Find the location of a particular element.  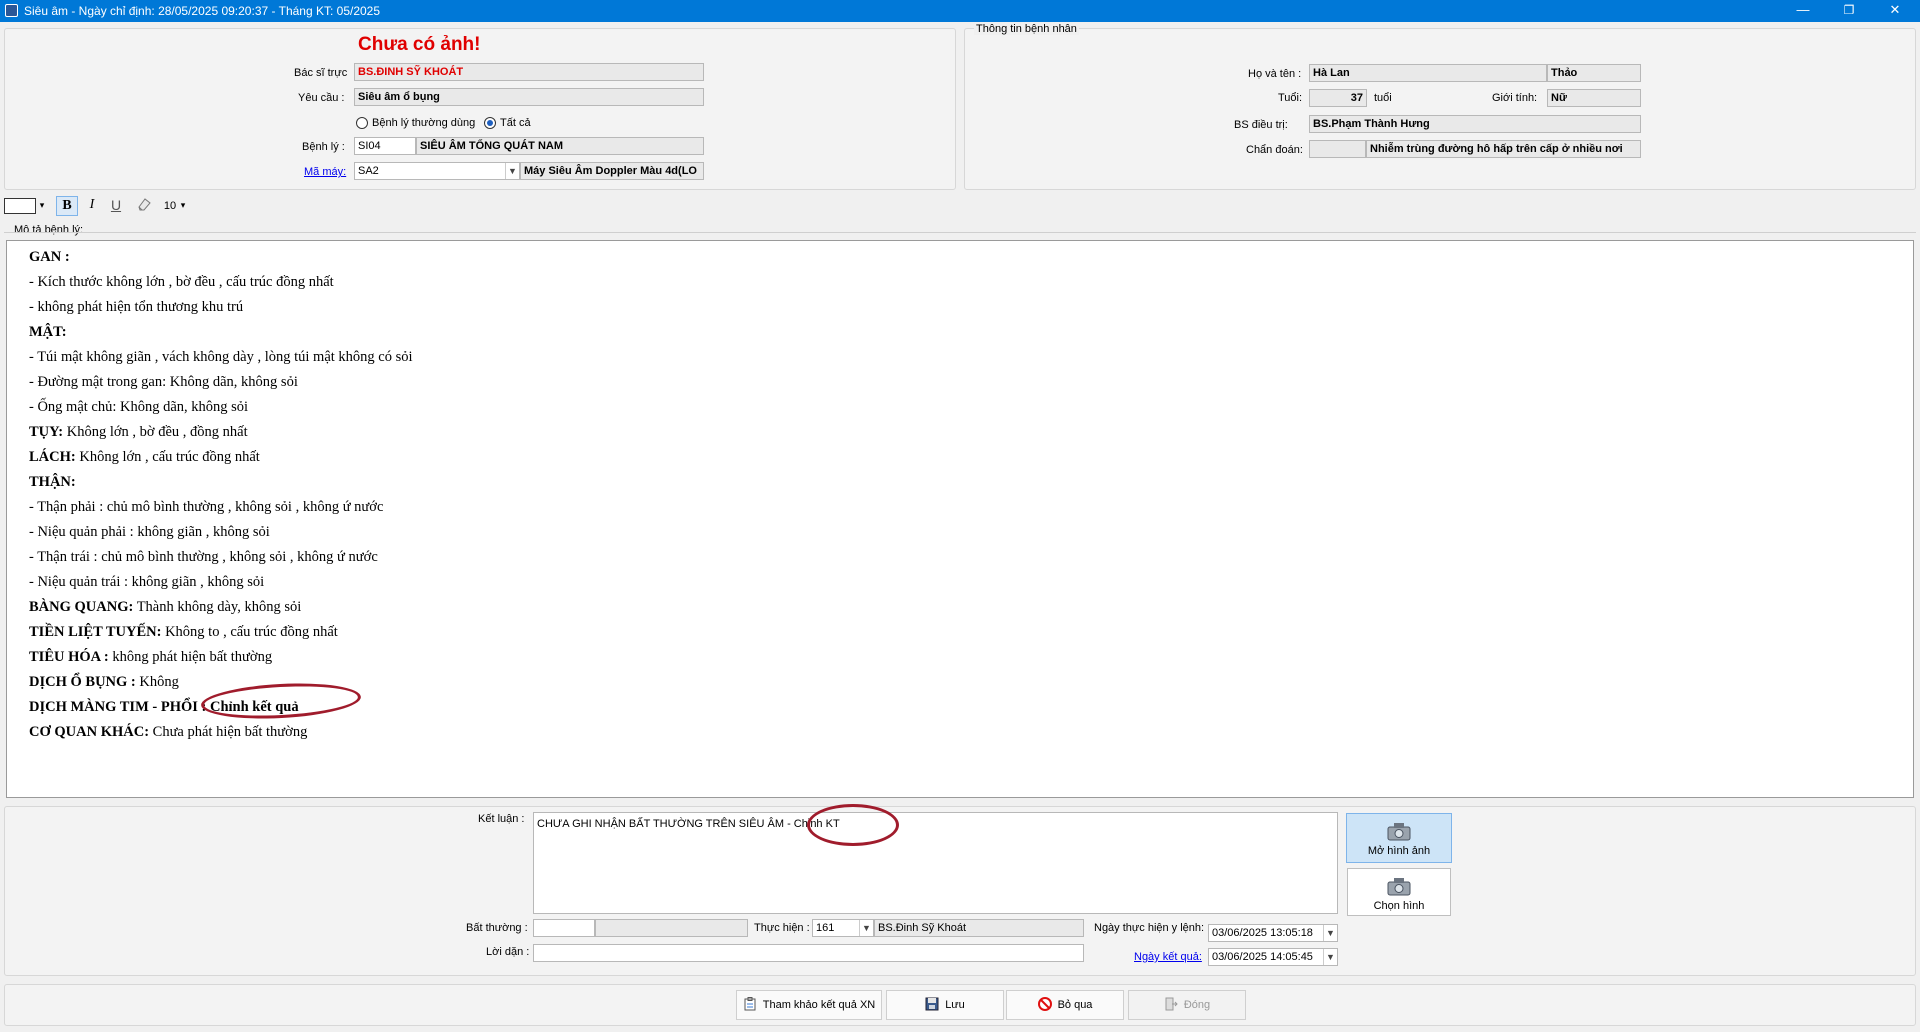

choose-image-label: Chọn hình is located at coordinates (1399, 906).